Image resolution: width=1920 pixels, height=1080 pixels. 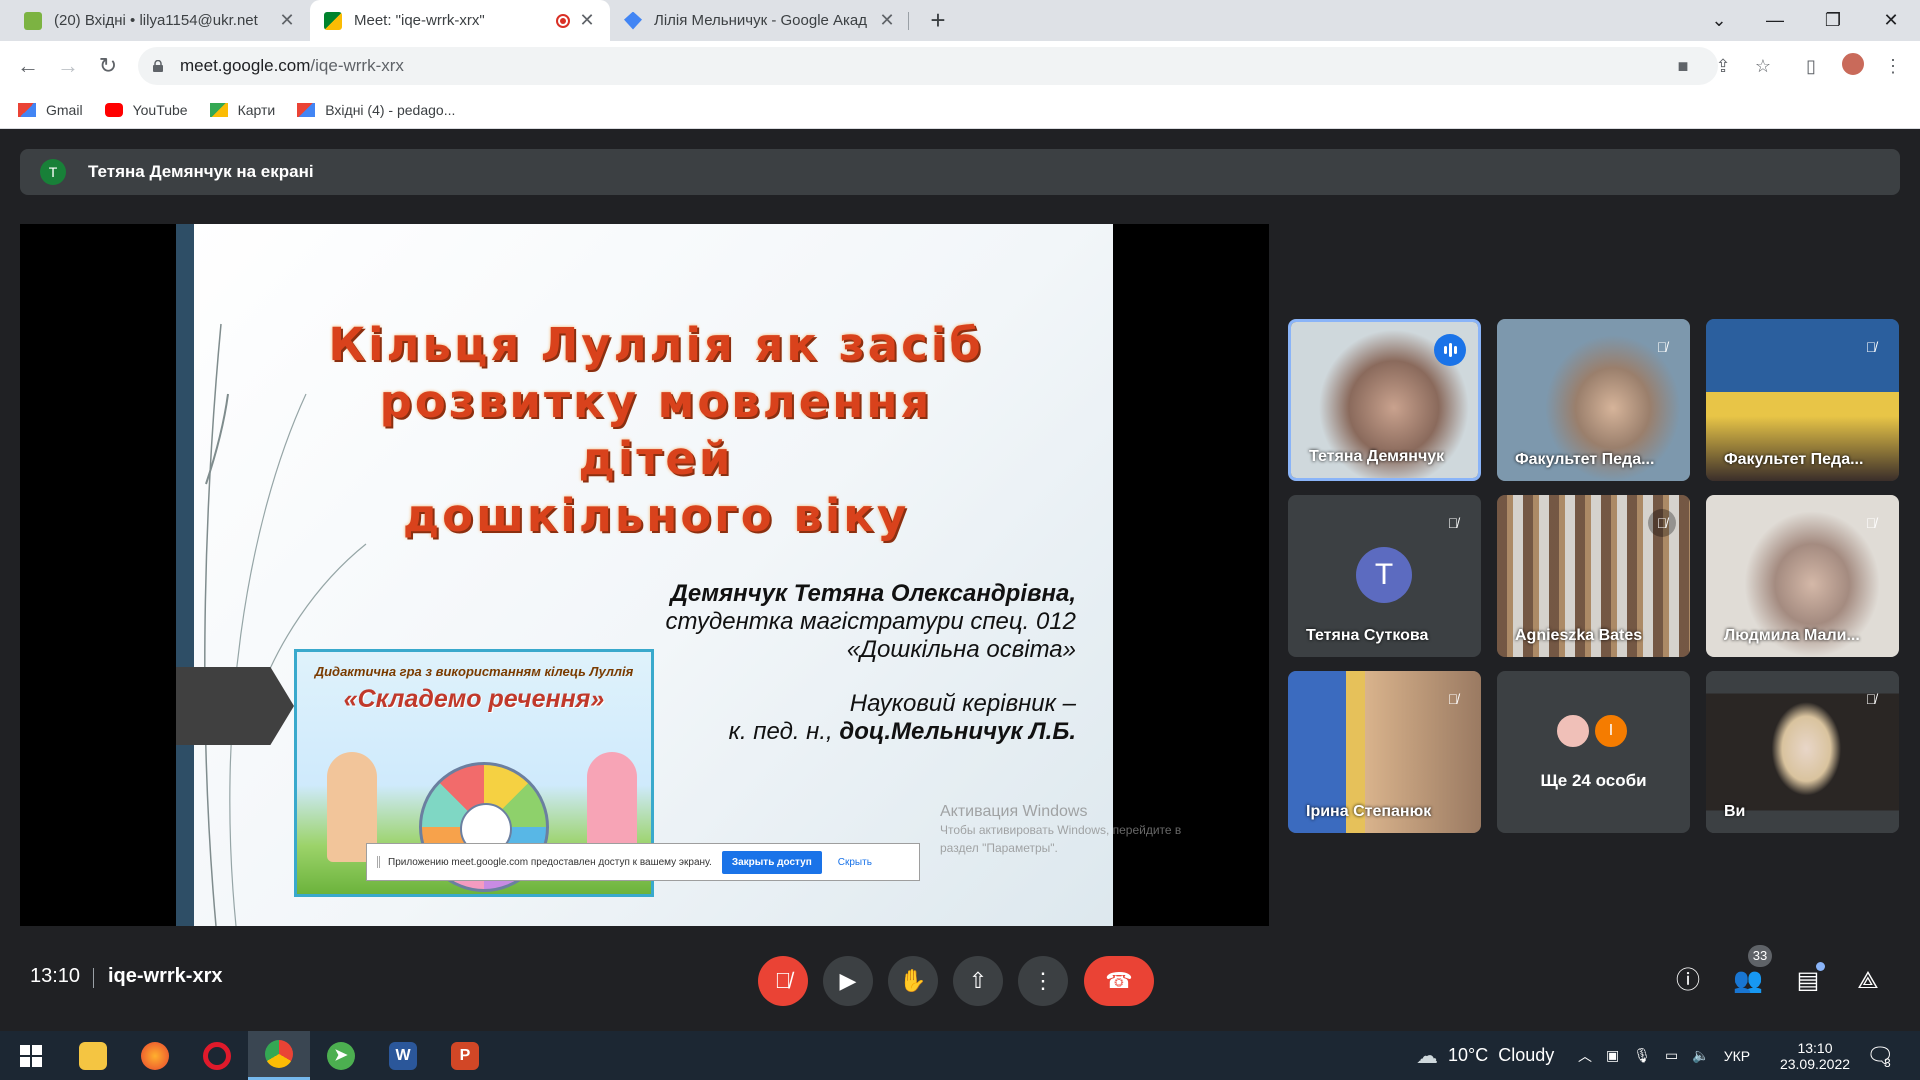 I want to click on start-button, so click(x=31, y=1055).